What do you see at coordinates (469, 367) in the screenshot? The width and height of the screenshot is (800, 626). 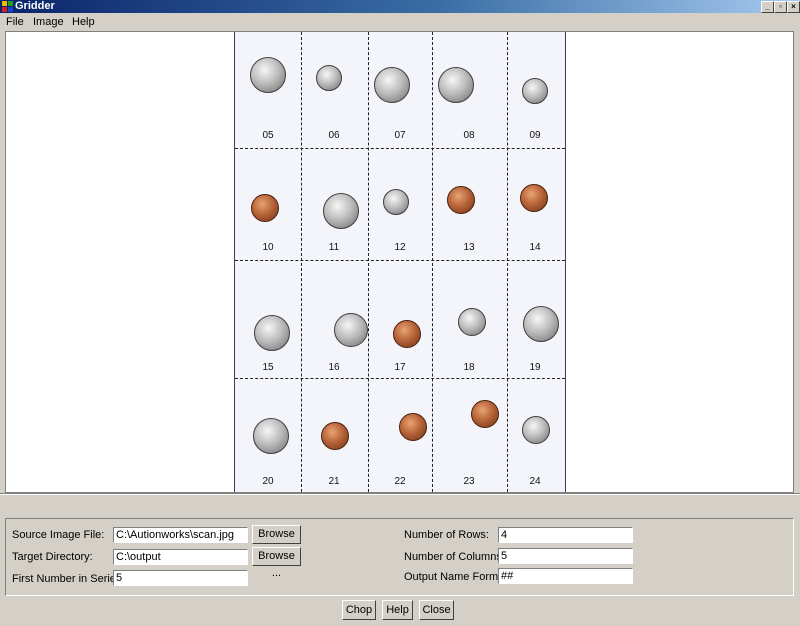 I see `cell-number-label: 18` at bounding box center [469, 367].